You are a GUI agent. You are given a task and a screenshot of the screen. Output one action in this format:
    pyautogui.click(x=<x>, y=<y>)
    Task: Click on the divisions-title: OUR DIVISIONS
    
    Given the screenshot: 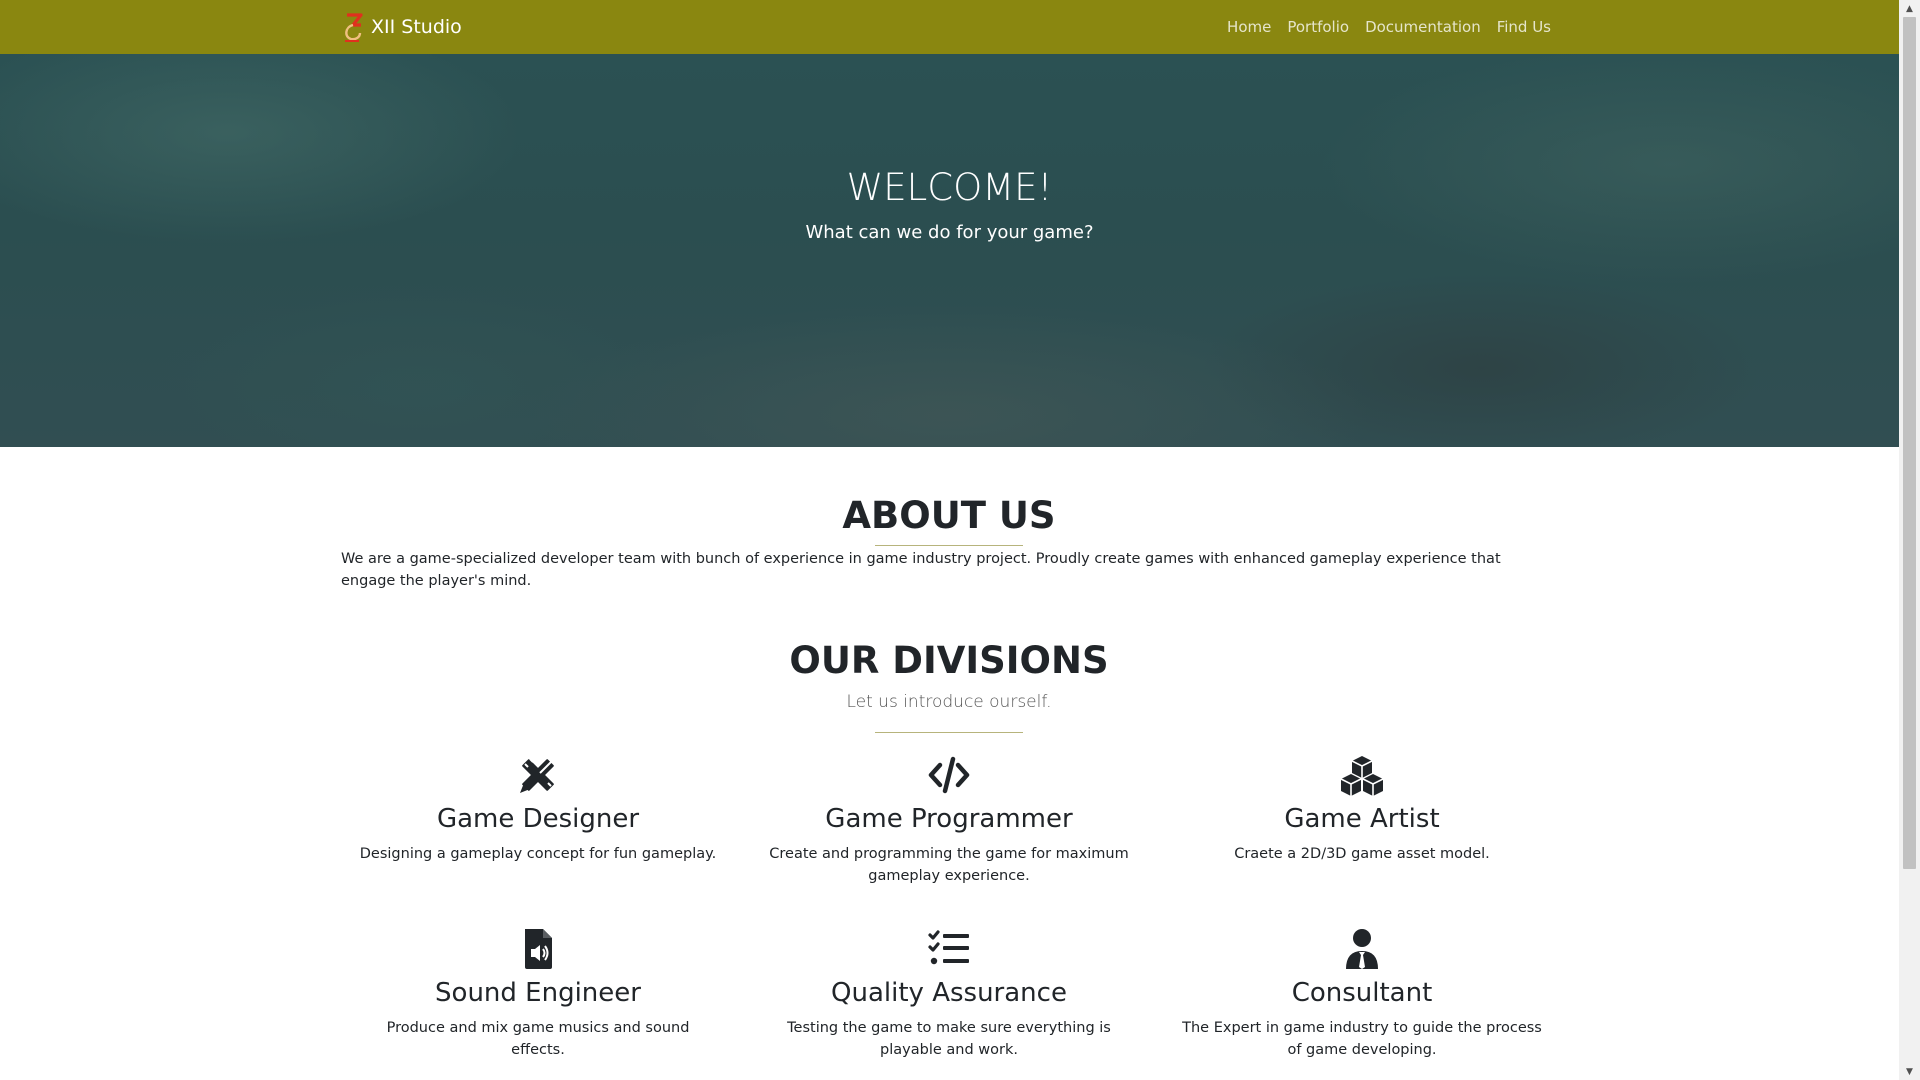 What is the action you would take?
    pyautogui.click(x=949, y=660)
    